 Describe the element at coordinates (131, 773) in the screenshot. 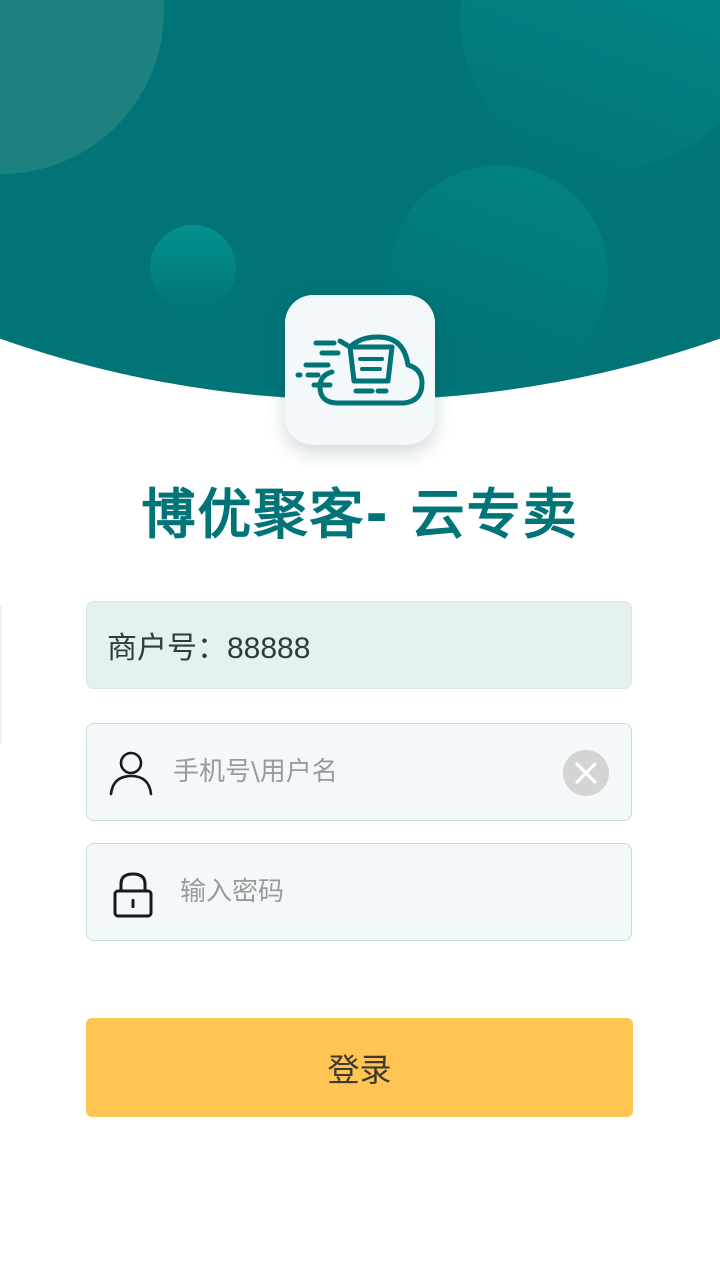

I see `user-icon` at that location.